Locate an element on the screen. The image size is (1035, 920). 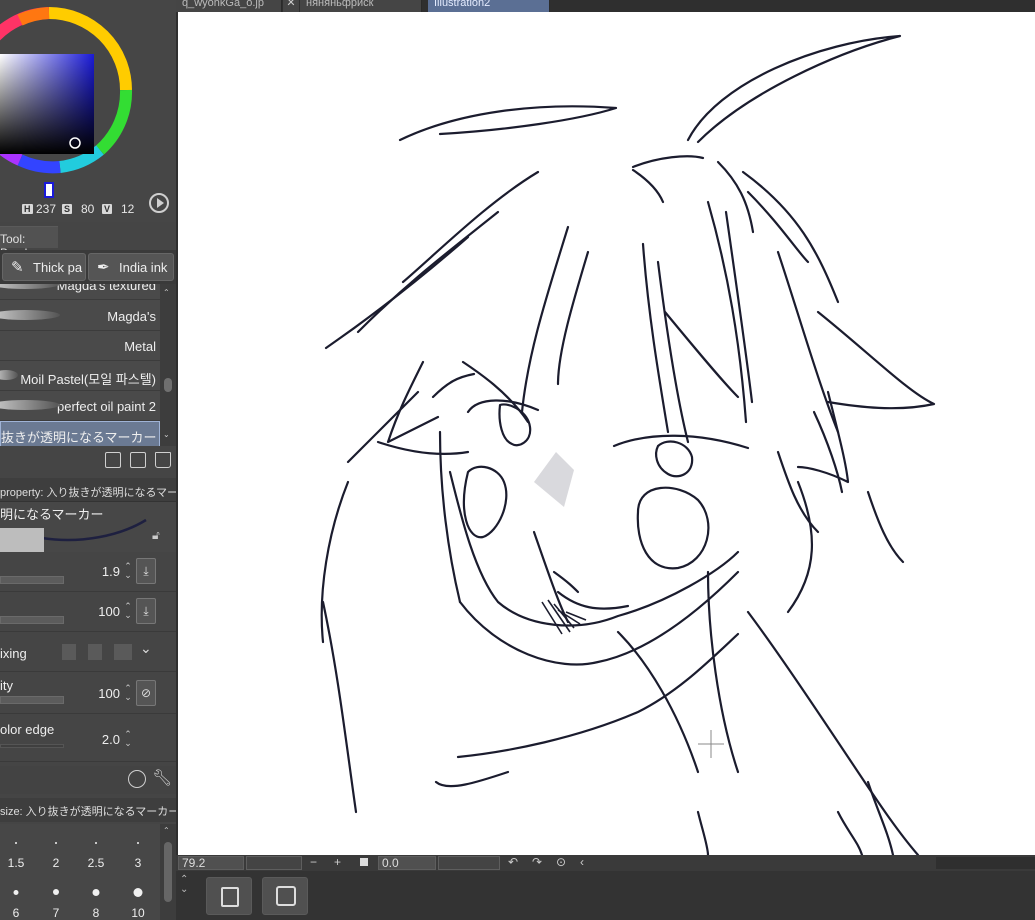
size-preset: 7 is located at coordinates (56, 896).